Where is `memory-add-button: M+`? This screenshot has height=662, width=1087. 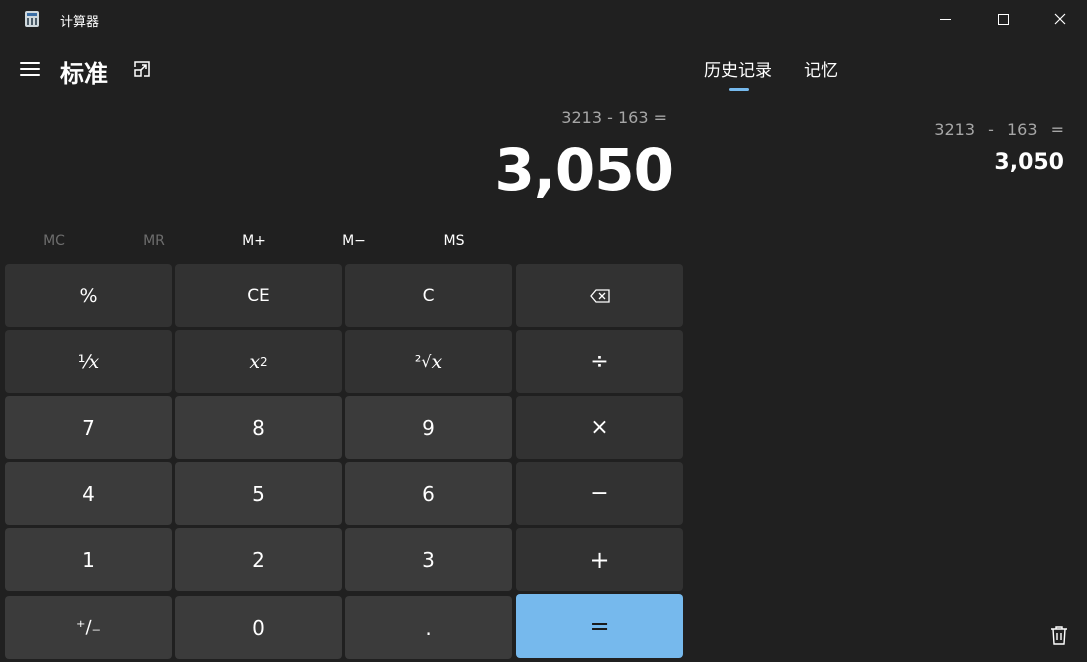
memory-add-button: M+ is located at coordinates (254, 241).